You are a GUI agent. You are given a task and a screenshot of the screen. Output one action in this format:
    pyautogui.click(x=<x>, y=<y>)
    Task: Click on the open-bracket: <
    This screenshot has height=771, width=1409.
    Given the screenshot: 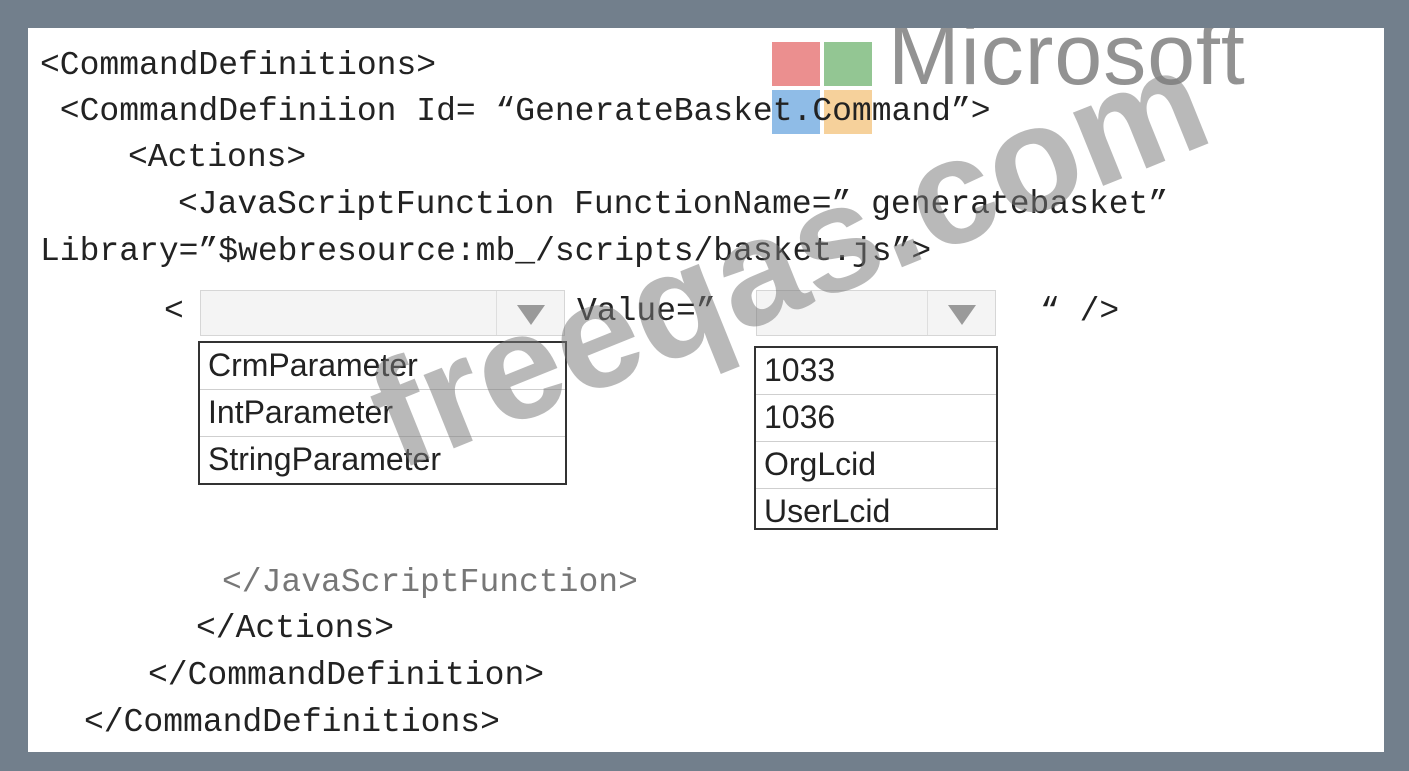 What is the action you would take?
    pyautogui.click(x=174, y=311)
    